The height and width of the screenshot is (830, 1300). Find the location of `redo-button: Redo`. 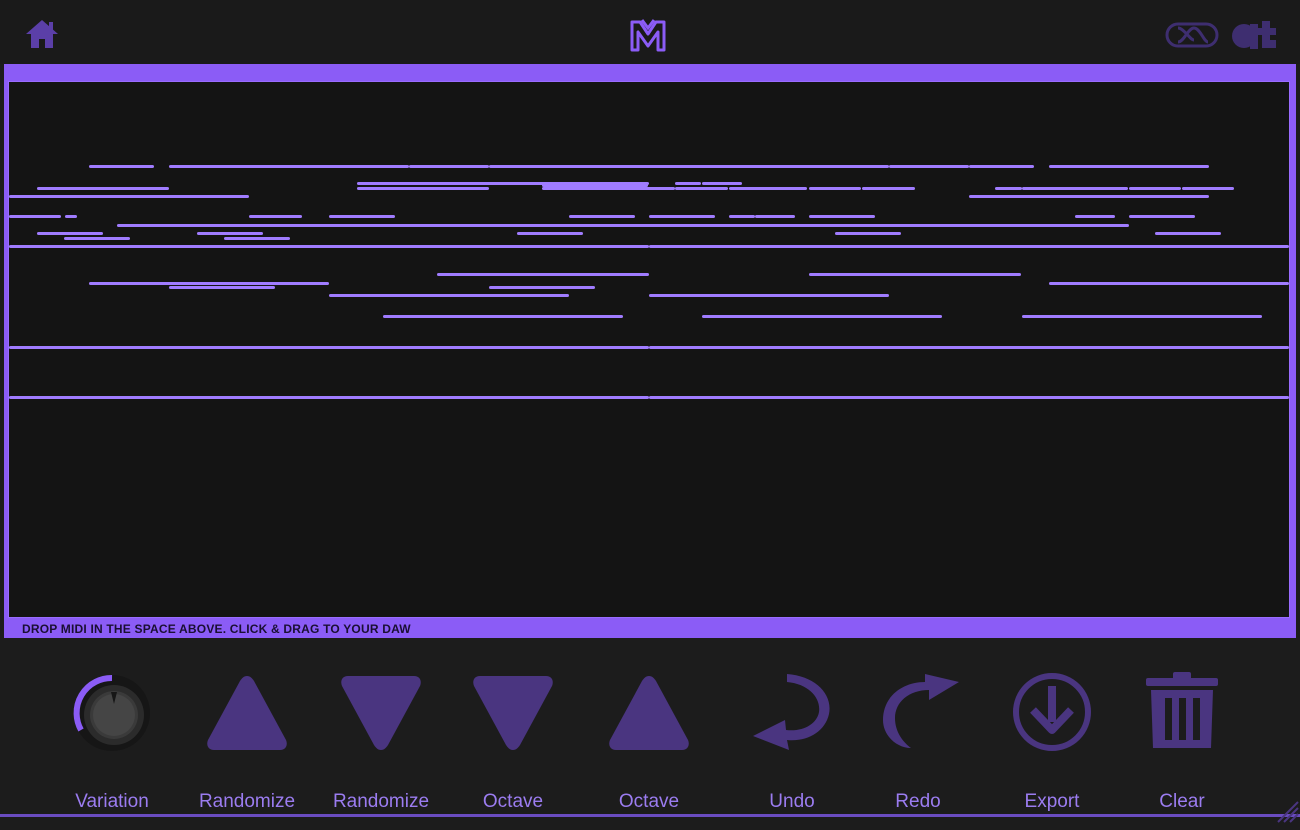

redo-button: Redo is located at coordinates (918, 741).